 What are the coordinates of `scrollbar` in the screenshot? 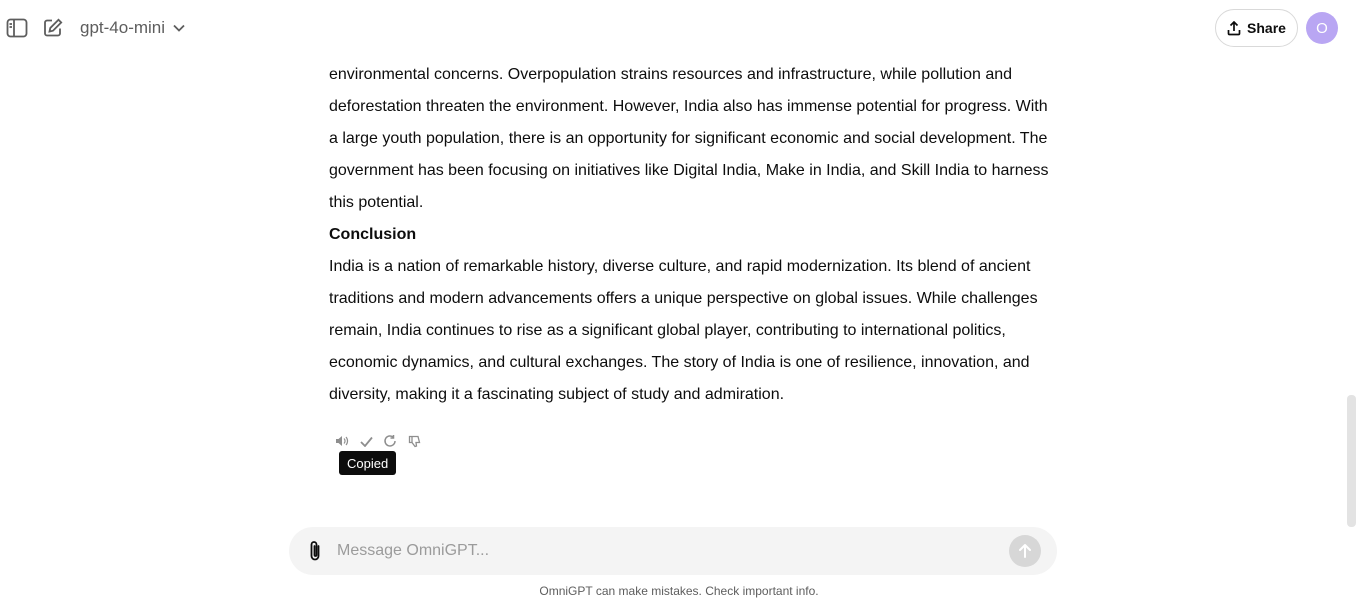 It's located at (1351, 461).